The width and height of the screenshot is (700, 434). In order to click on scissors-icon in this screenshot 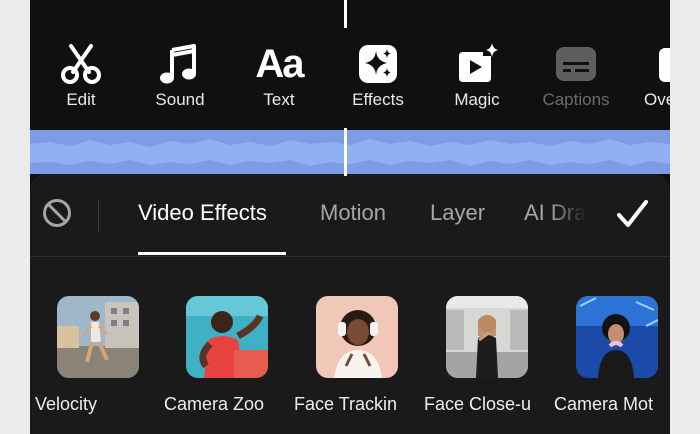, I will do `click(81, 64)`.